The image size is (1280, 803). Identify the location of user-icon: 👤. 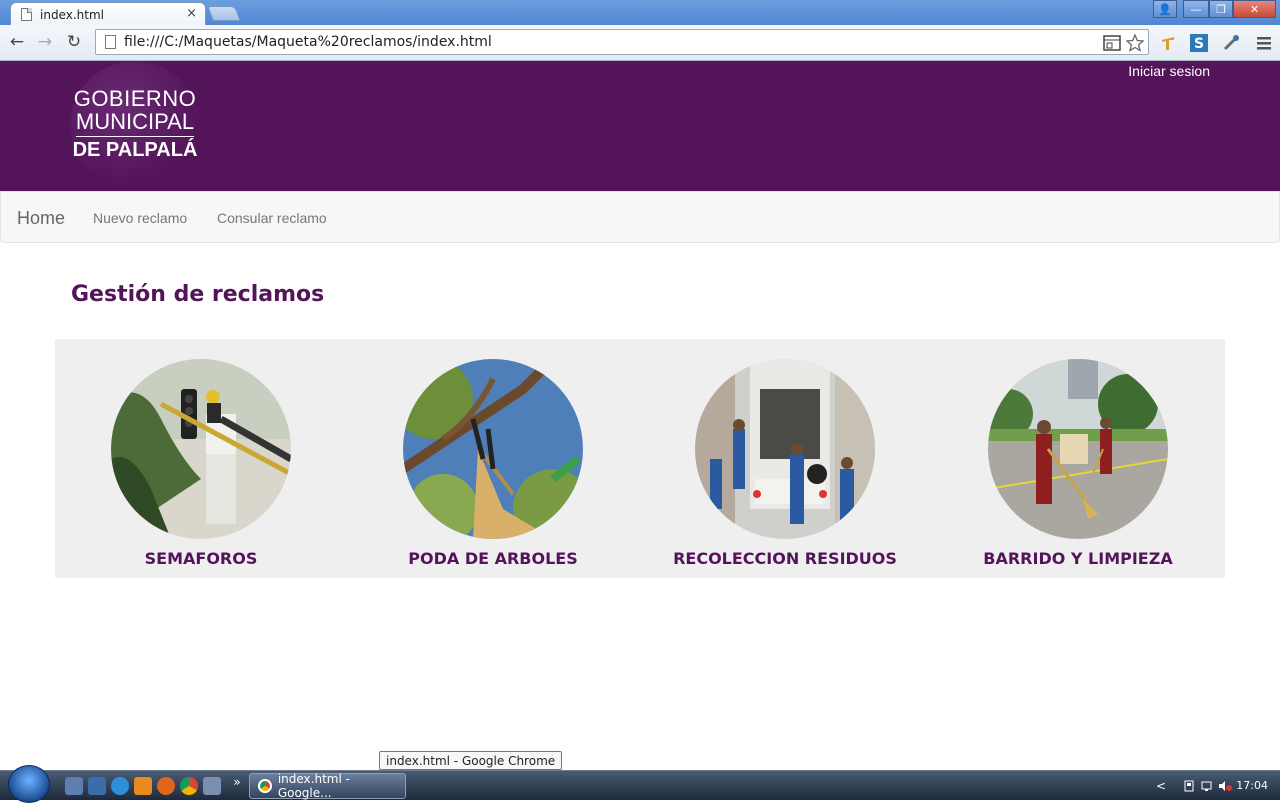
(1165, 9).